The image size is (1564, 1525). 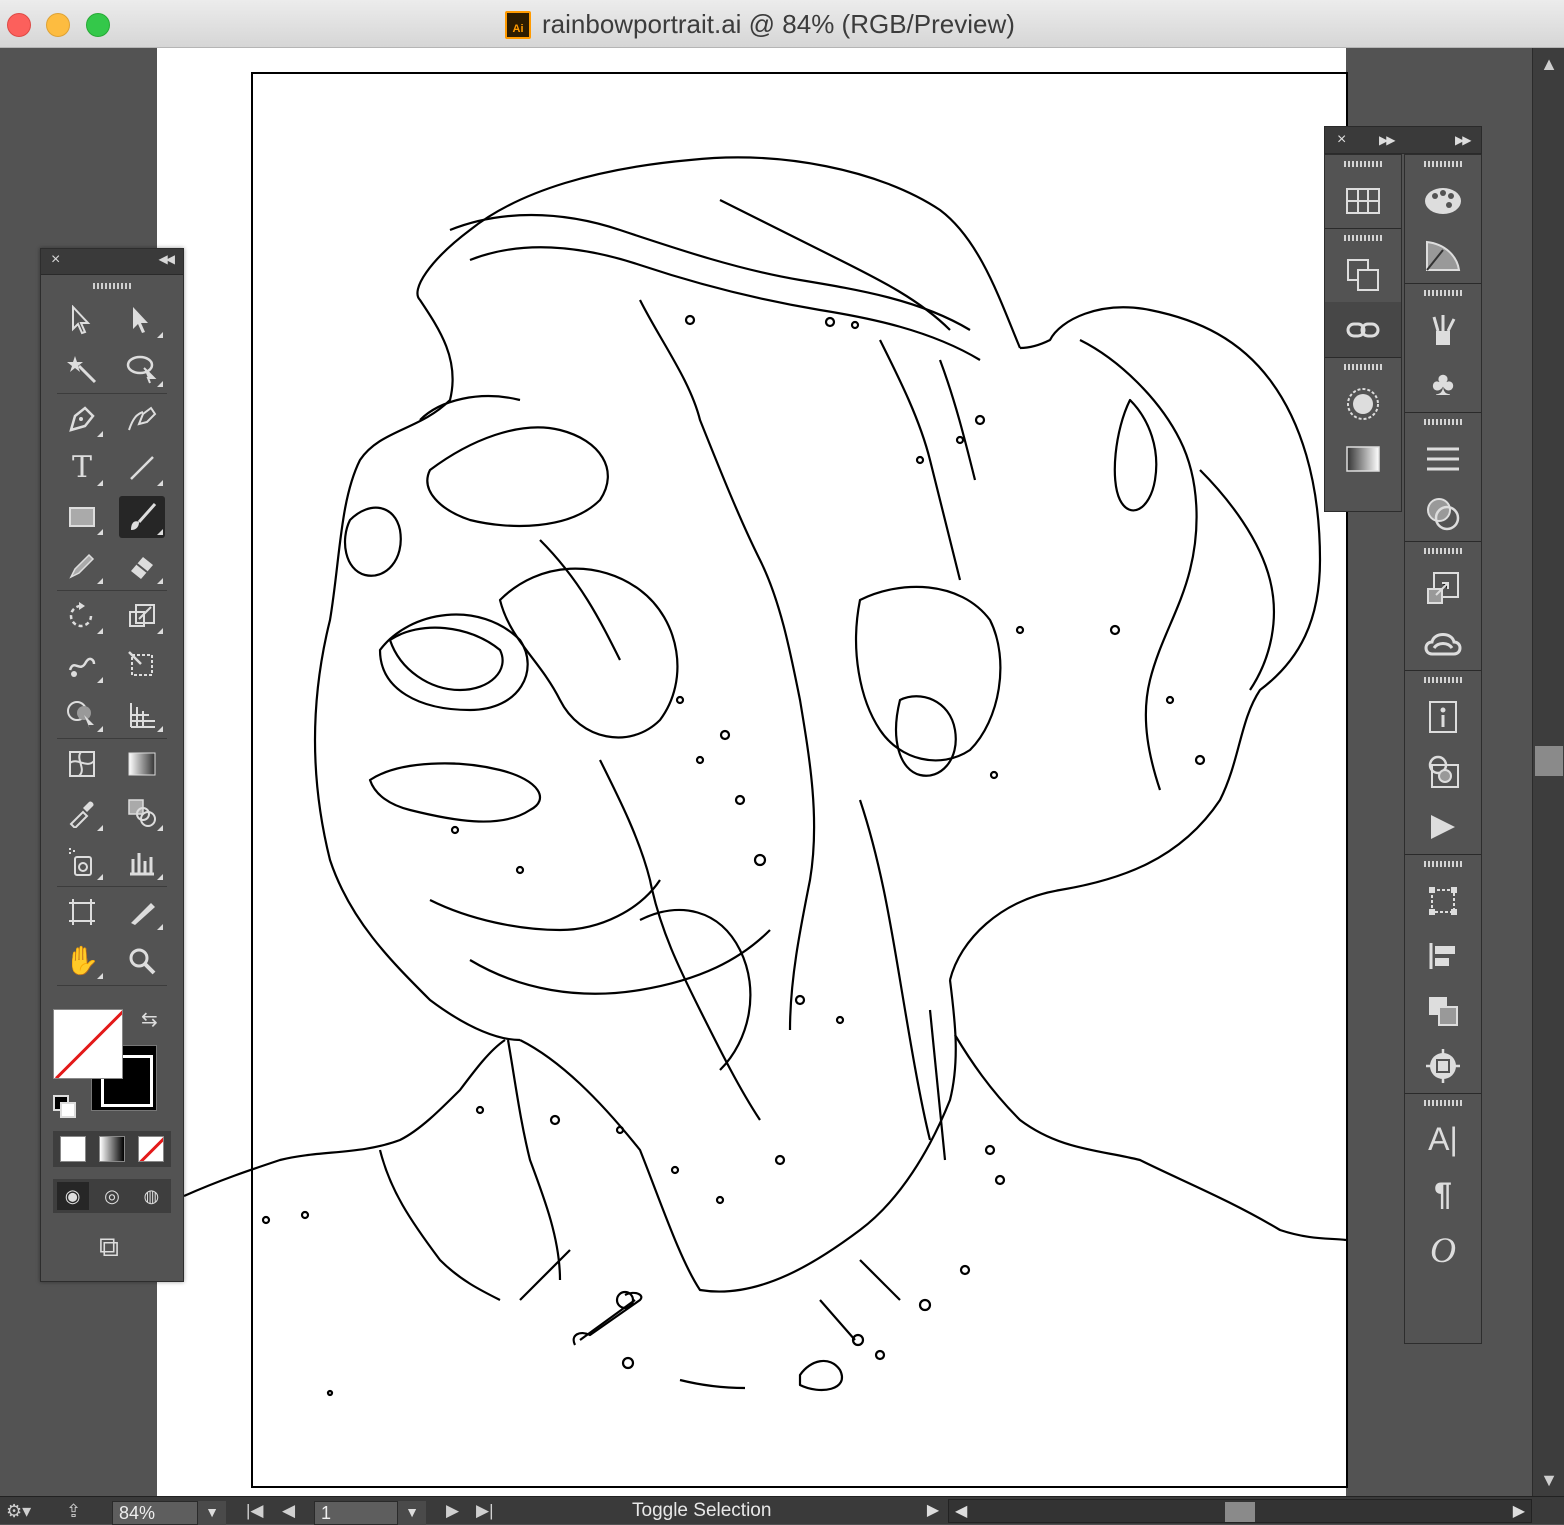 What do you see at coordinates (82, 517) in the screenshot?
I see `rectangle-tool` at bounding box center [82, 517].